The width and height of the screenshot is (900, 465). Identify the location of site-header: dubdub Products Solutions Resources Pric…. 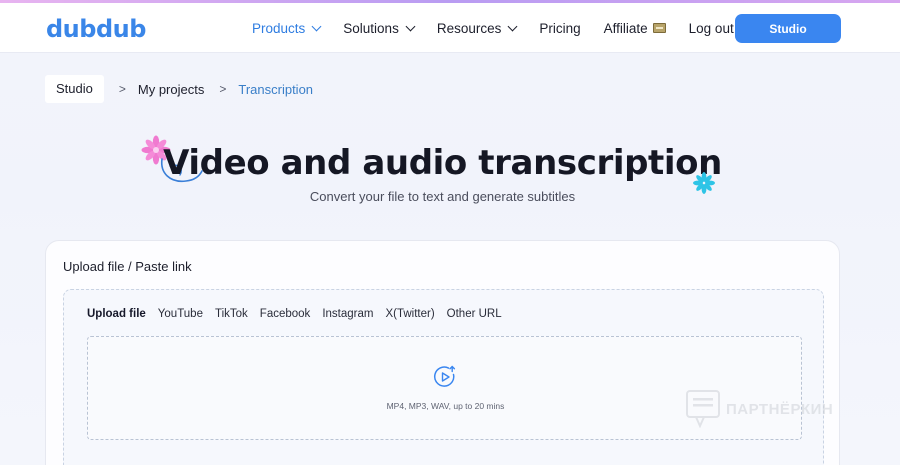
(450, 28).